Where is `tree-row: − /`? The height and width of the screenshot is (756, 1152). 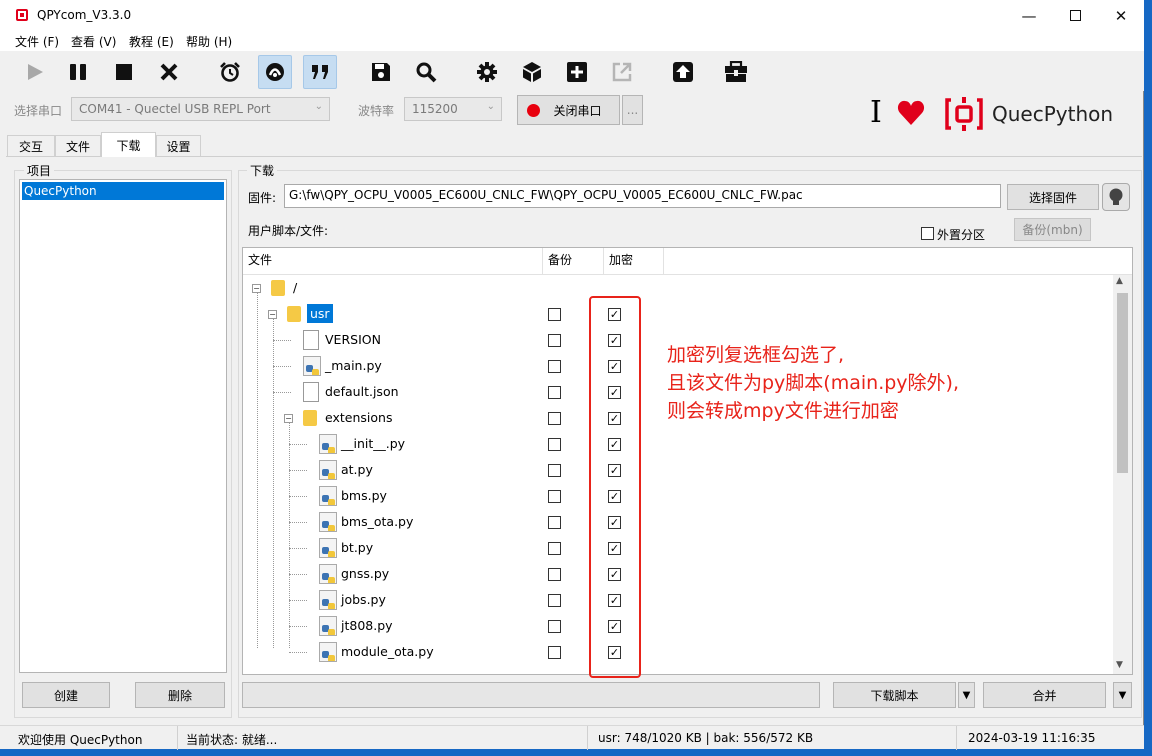
tree-row: − / is located at coordinates (677, 288).